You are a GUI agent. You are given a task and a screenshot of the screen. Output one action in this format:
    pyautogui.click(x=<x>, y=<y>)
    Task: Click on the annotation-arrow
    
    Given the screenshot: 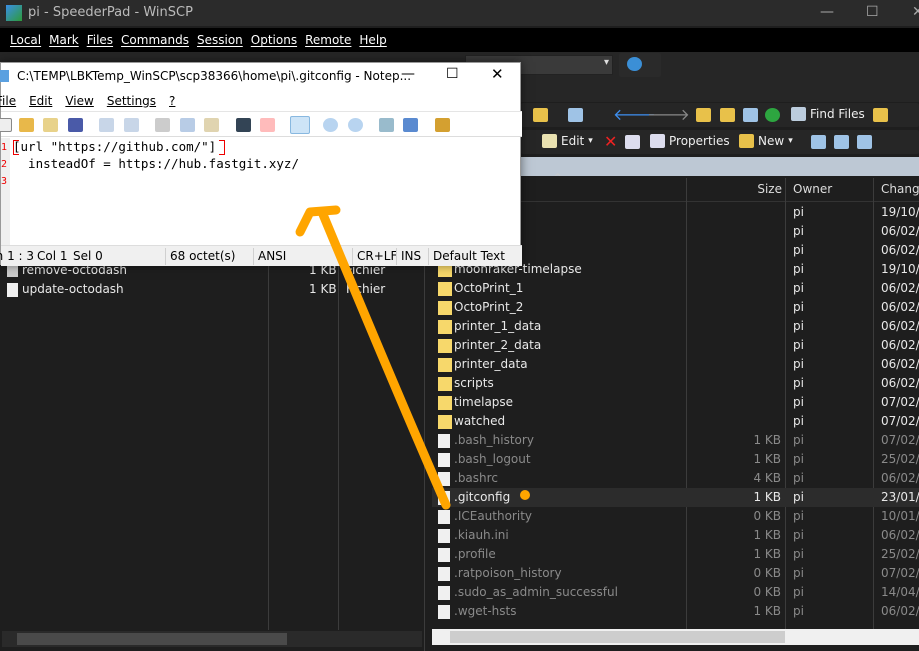 What is the action you would take?
    pyautogui.click(x=412, y=357)
    